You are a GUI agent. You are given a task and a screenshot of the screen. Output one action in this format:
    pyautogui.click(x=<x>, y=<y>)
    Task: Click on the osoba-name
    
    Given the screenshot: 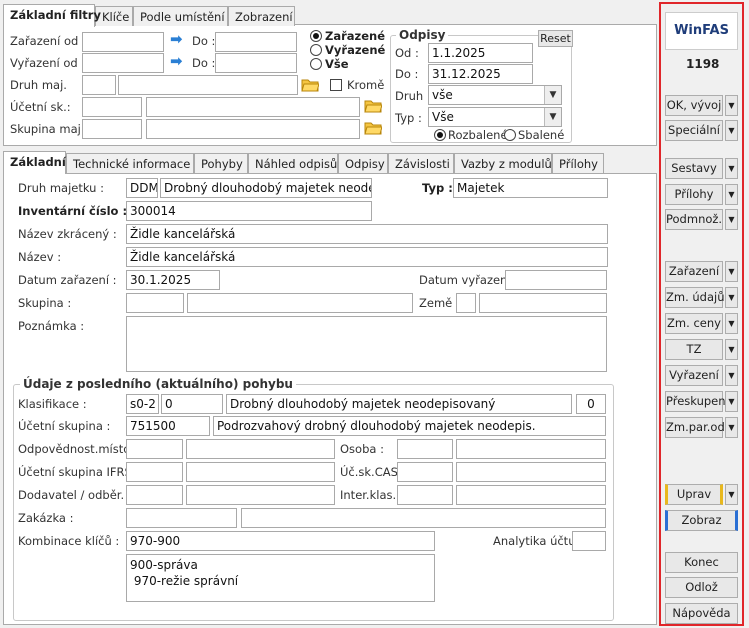 What is the action you would take?
    pyautogui.click(x=531, y=449)
    